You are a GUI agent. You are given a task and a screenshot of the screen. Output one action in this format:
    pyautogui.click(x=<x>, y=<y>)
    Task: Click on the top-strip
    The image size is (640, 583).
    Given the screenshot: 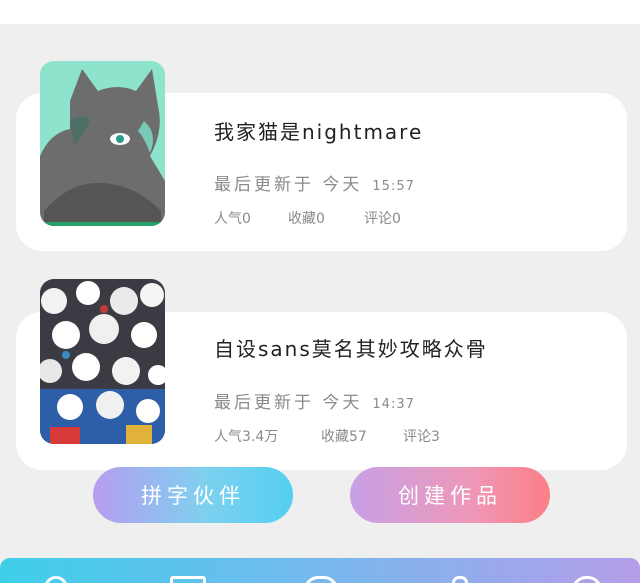 What is the action you would take?
    pyautogui.click(x=320, y=12)
    